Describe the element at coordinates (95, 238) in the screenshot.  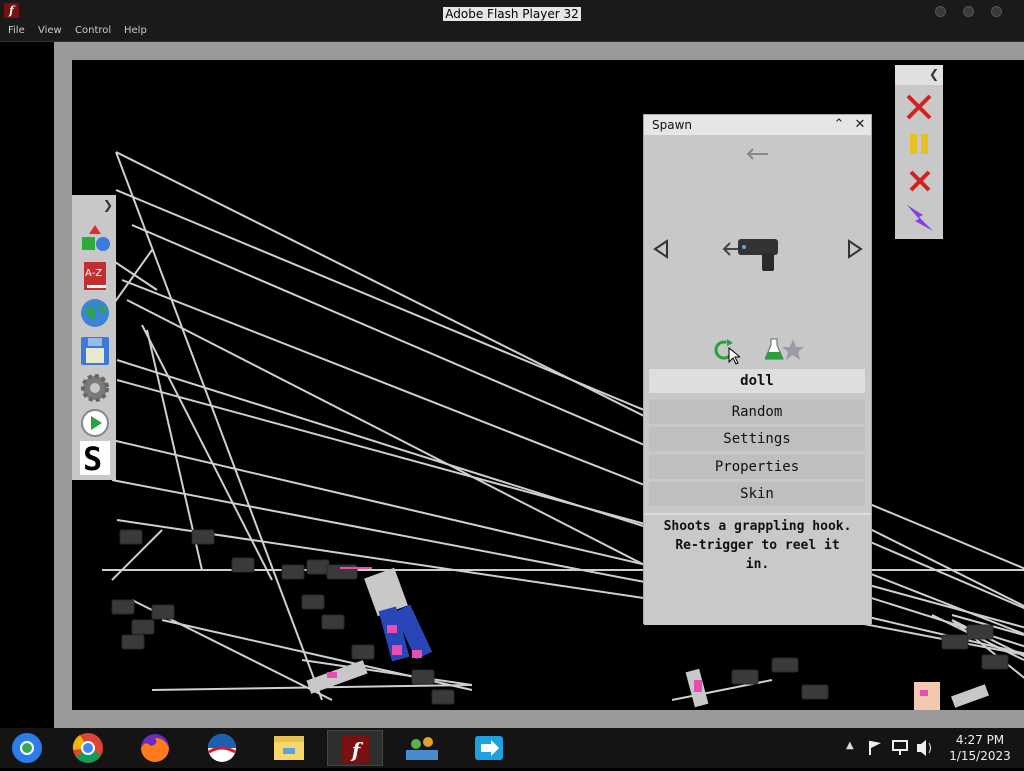
I see `shapes-icon` at that location.